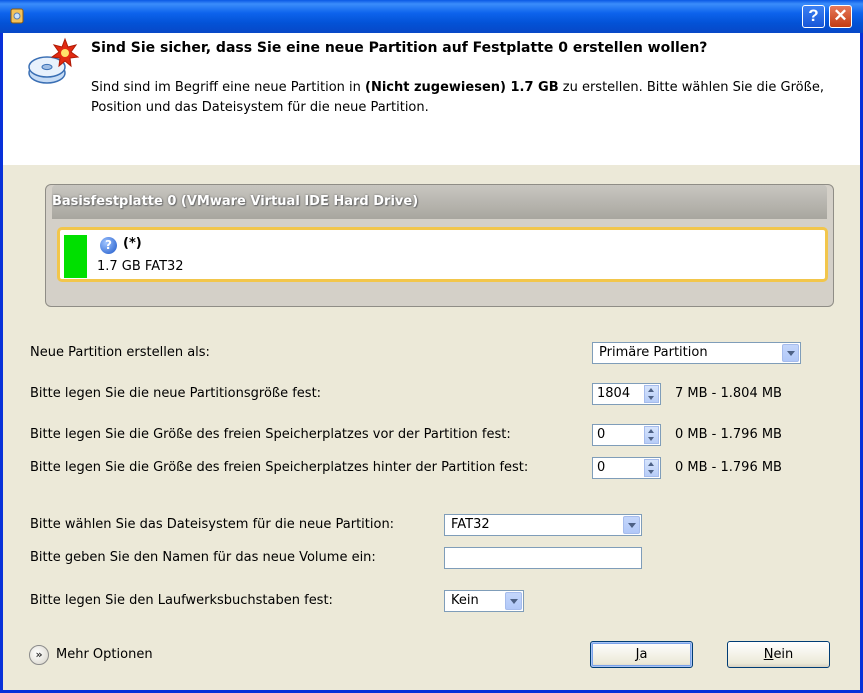 The height and width of the screenshot is (693, 863). I want to click on drive-letter-value: Kein, so click(465, 600).